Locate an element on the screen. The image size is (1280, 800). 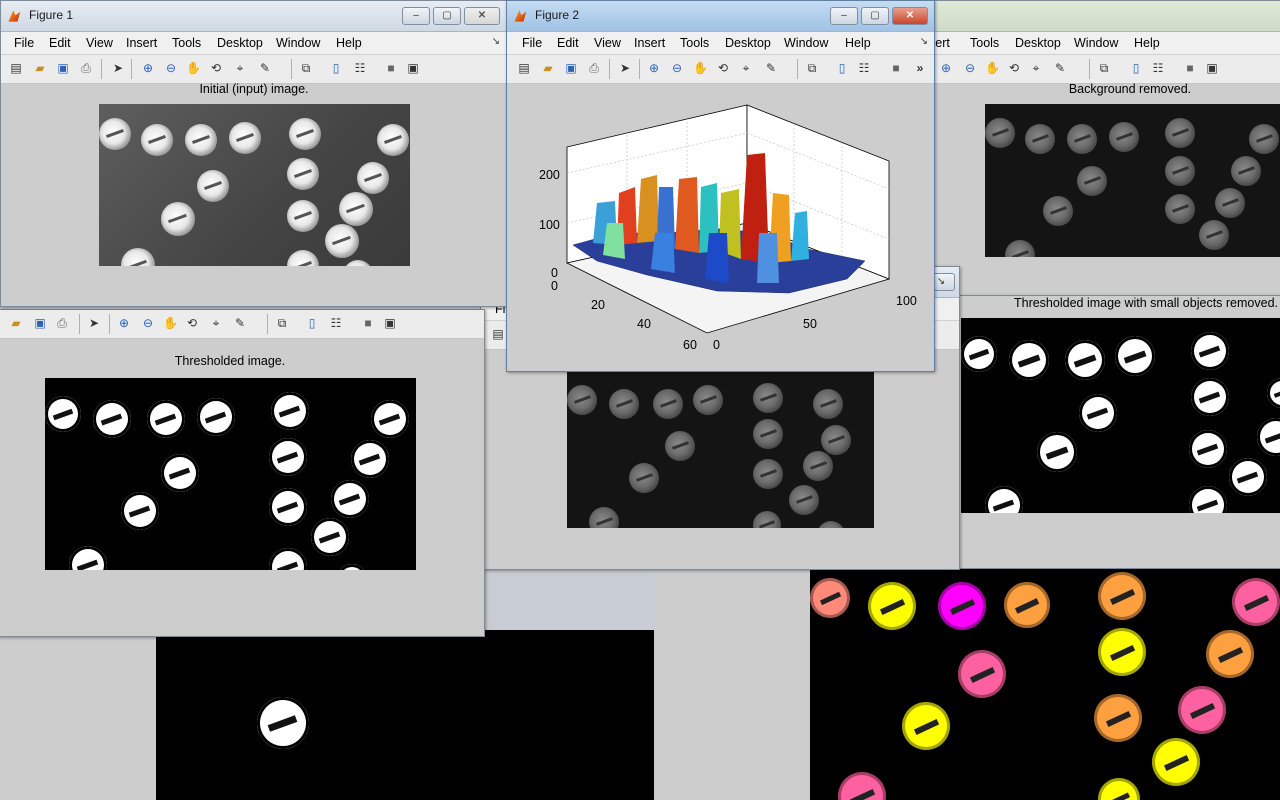
title-bar is located at coordinates (1104, 16).